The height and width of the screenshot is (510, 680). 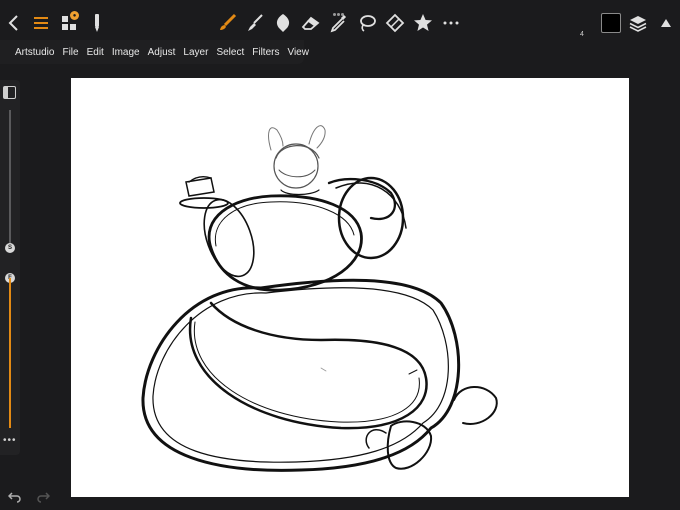 I want to click on smudge-icon, so click(x=255, y=23).